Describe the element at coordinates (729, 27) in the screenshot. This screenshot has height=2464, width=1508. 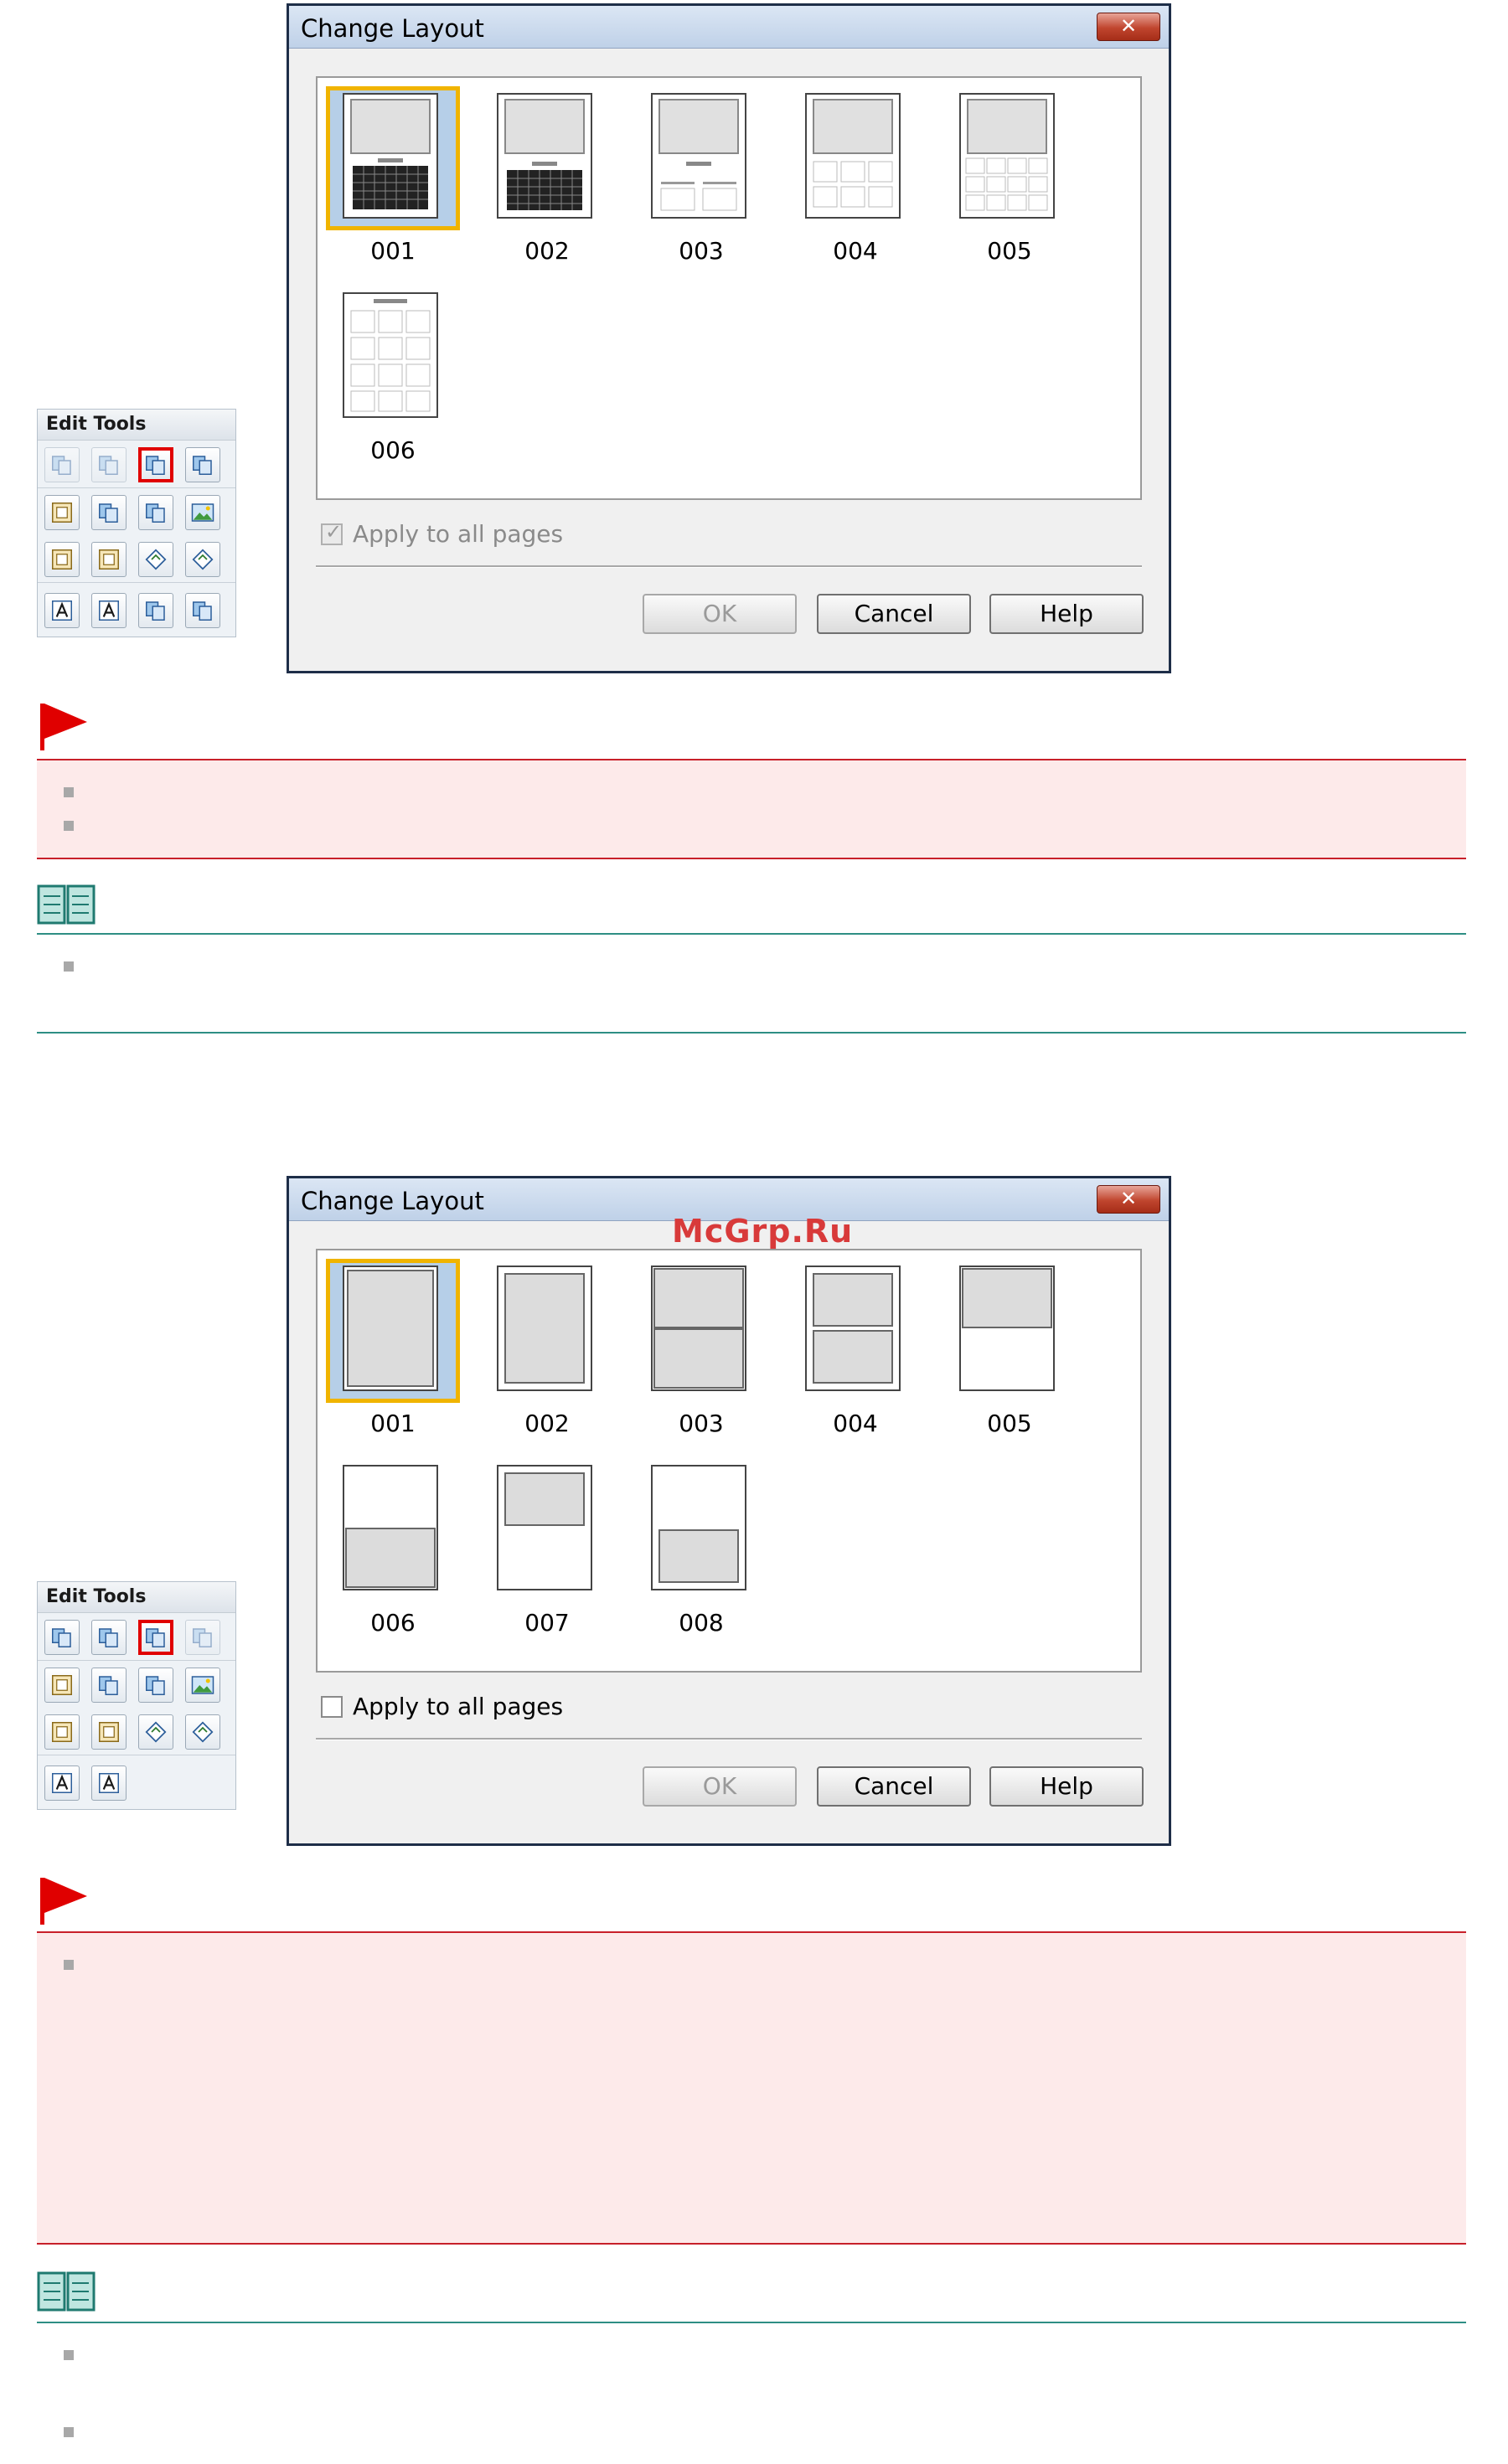
I see `dialog-titlebar: Change Layout ✕` at that location.